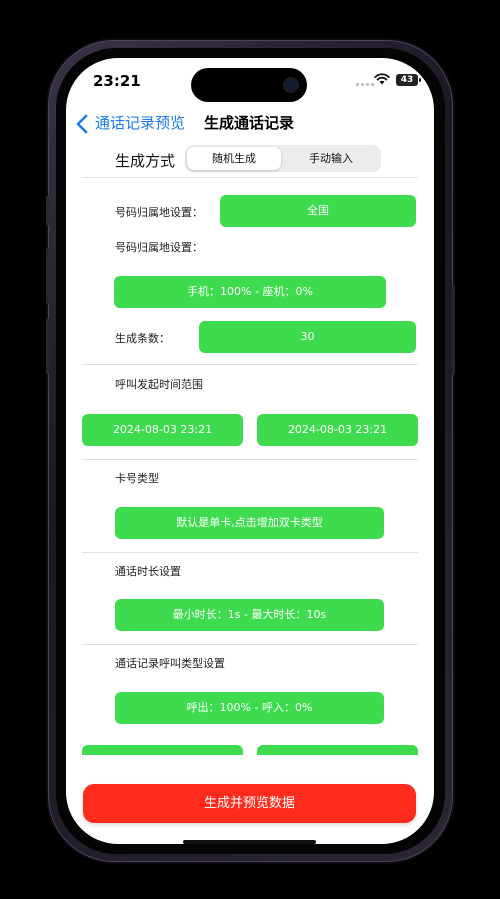  Describe the element at coordinates (249, 85) in the screenshot. I see `dynamic-island` at that location.